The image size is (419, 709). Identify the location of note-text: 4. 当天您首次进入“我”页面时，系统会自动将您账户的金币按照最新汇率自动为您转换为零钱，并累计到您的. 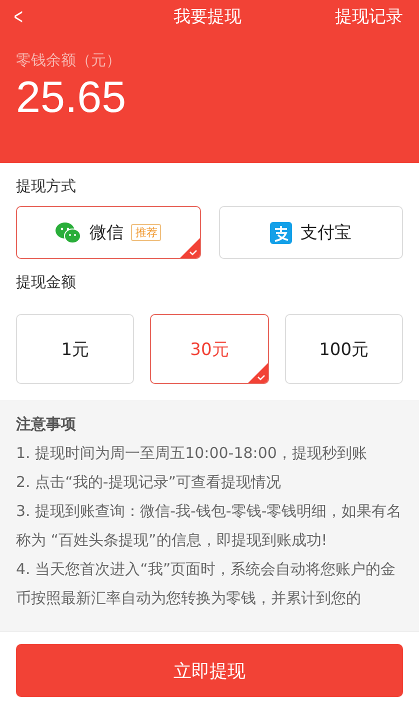
(206, 584).